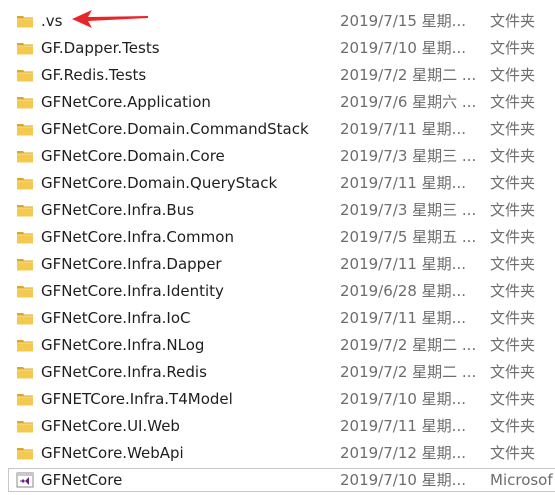 The image size is (555, 495). What do you see at coordinates (123, 345) in the screenshot?
I see `file-name: GFNetCore.Infra.NLog` at bounding box center [123, 345].